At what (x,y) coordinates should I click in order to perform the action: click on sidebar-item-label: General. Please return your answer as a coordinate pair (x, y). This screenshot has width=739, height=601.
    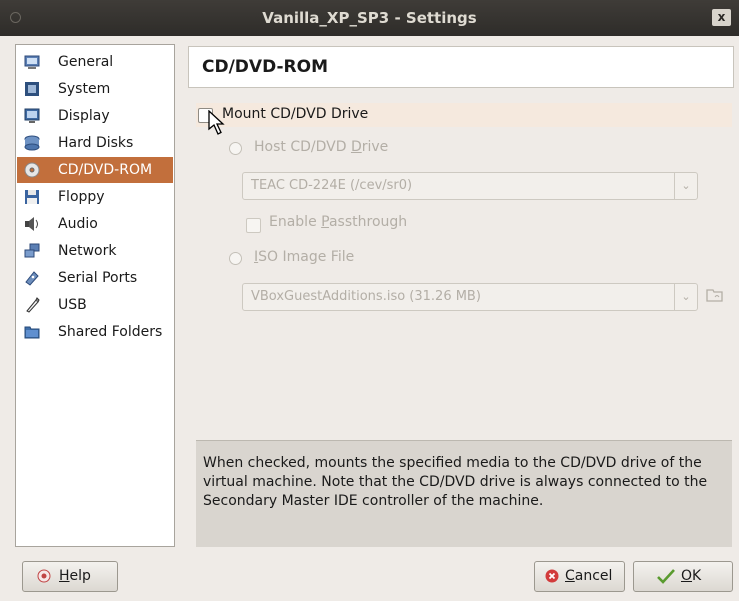
    Looking at the image, I should click on (86, 62).